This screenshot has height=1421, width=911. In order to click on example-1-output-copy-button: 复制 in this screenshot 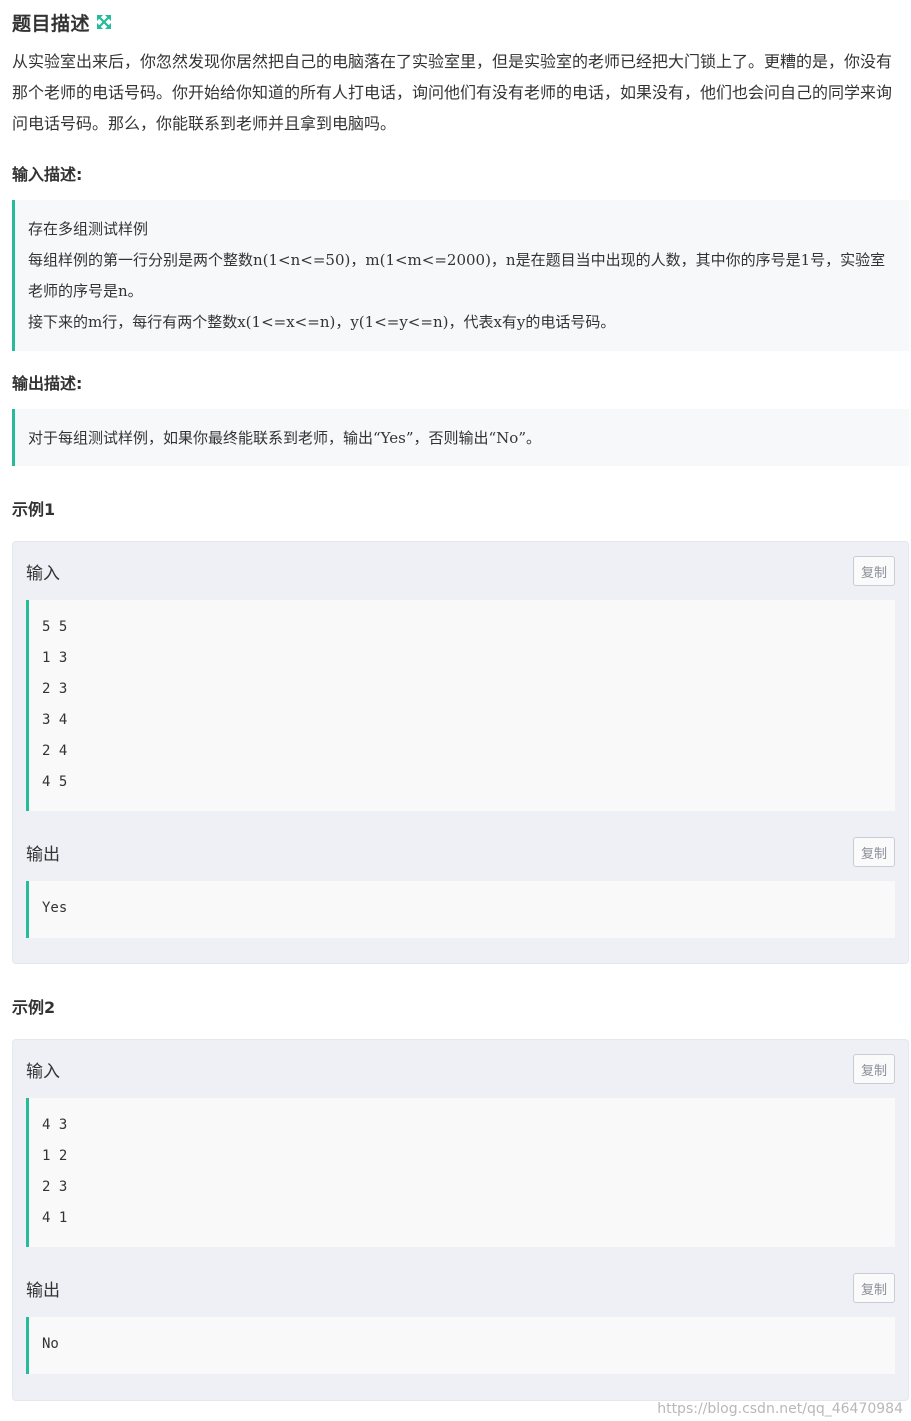, I will do `click(874, 852)`.